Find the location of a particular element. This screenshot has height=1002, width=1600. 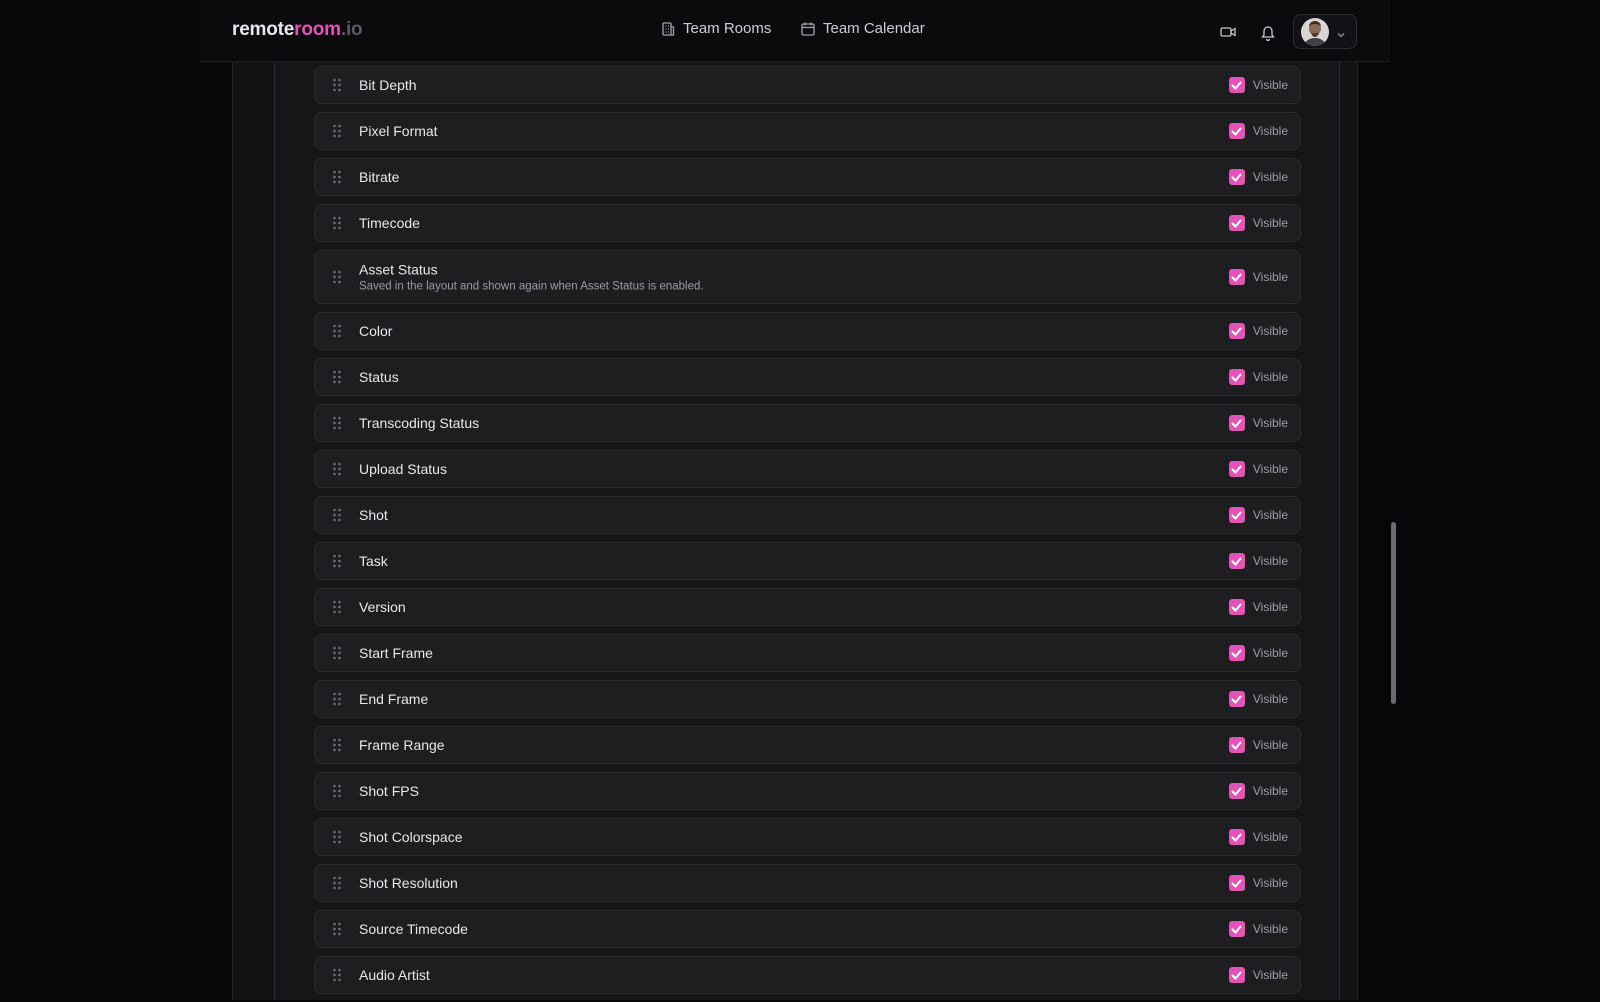

field-row: Bitrate Visible is located at coordinates (807, 177).